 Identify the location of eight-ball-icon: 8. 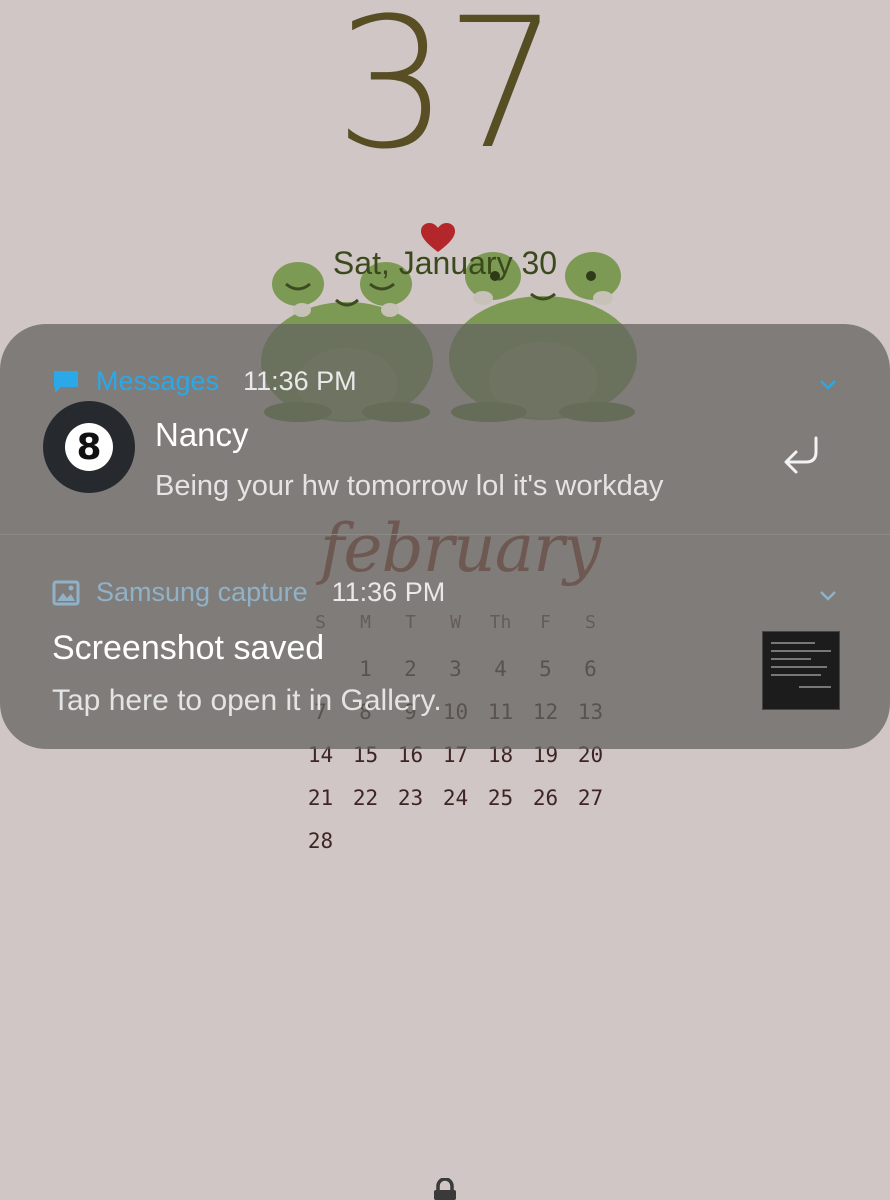
(89, 447).